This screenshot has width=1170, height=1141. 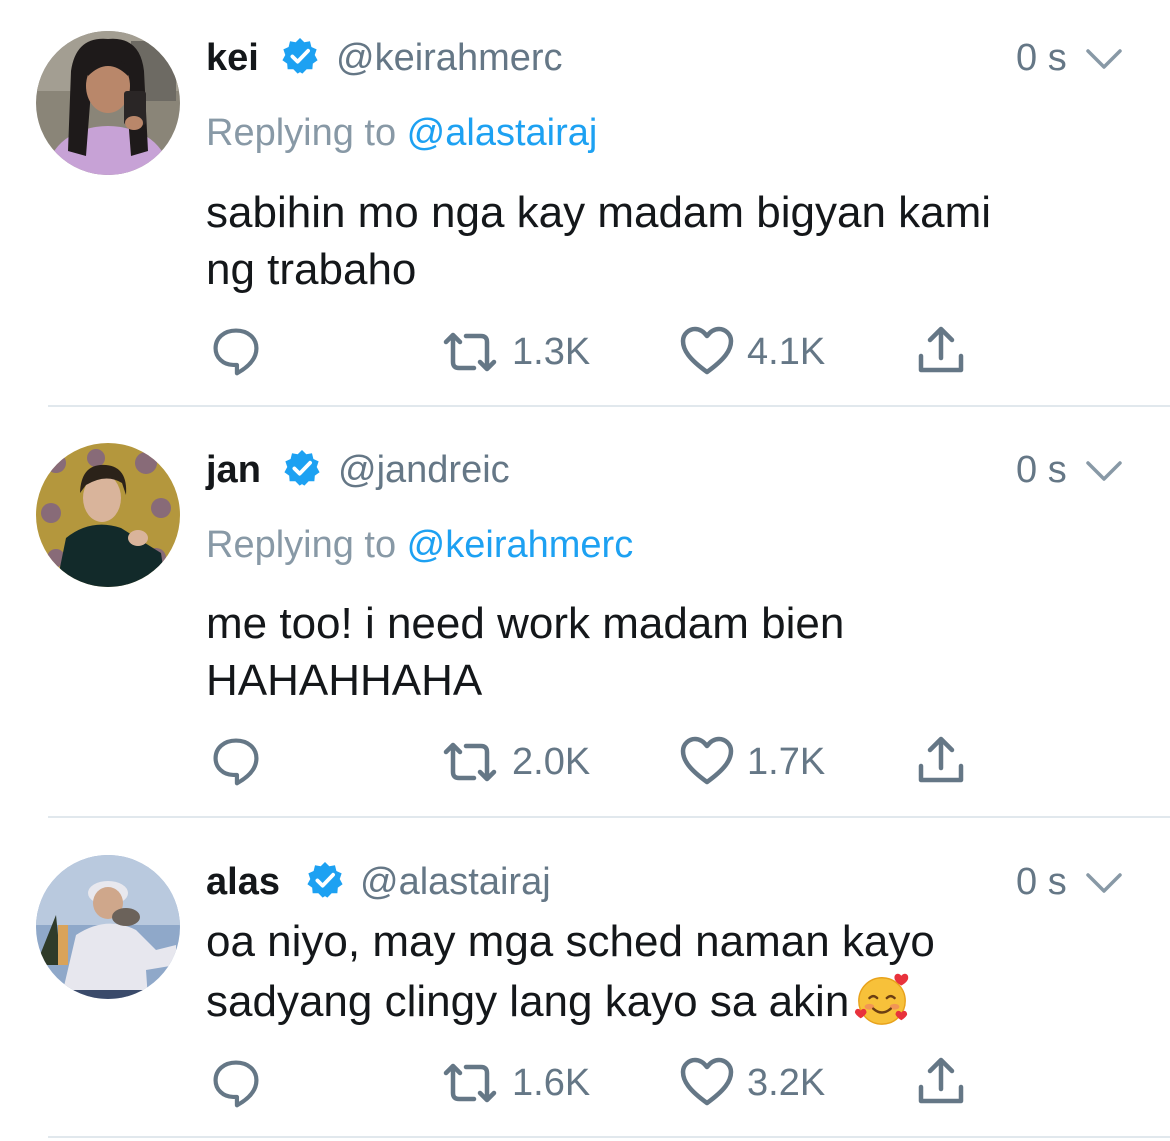 What do you see at coordinates (232, 58) in the screenshot?
I see `display-name: kei` at bounding box center [232, 58].